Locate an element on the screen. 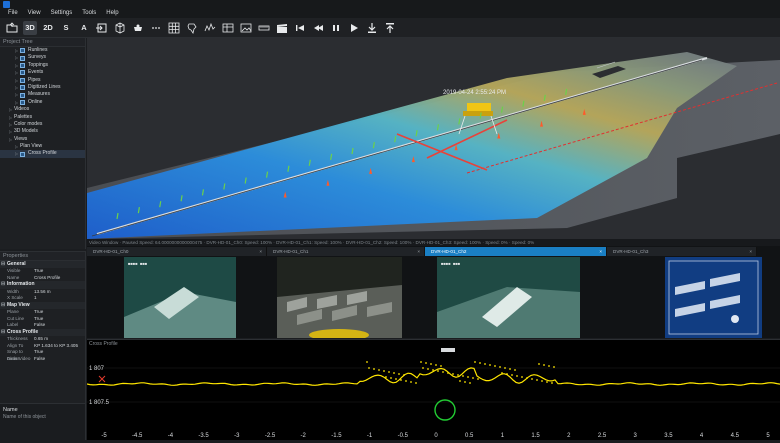 This screenshot has width=780, height=443. video-tab-1: DVR-HD-01_Ch1 × is located at coordinates (346, 251).